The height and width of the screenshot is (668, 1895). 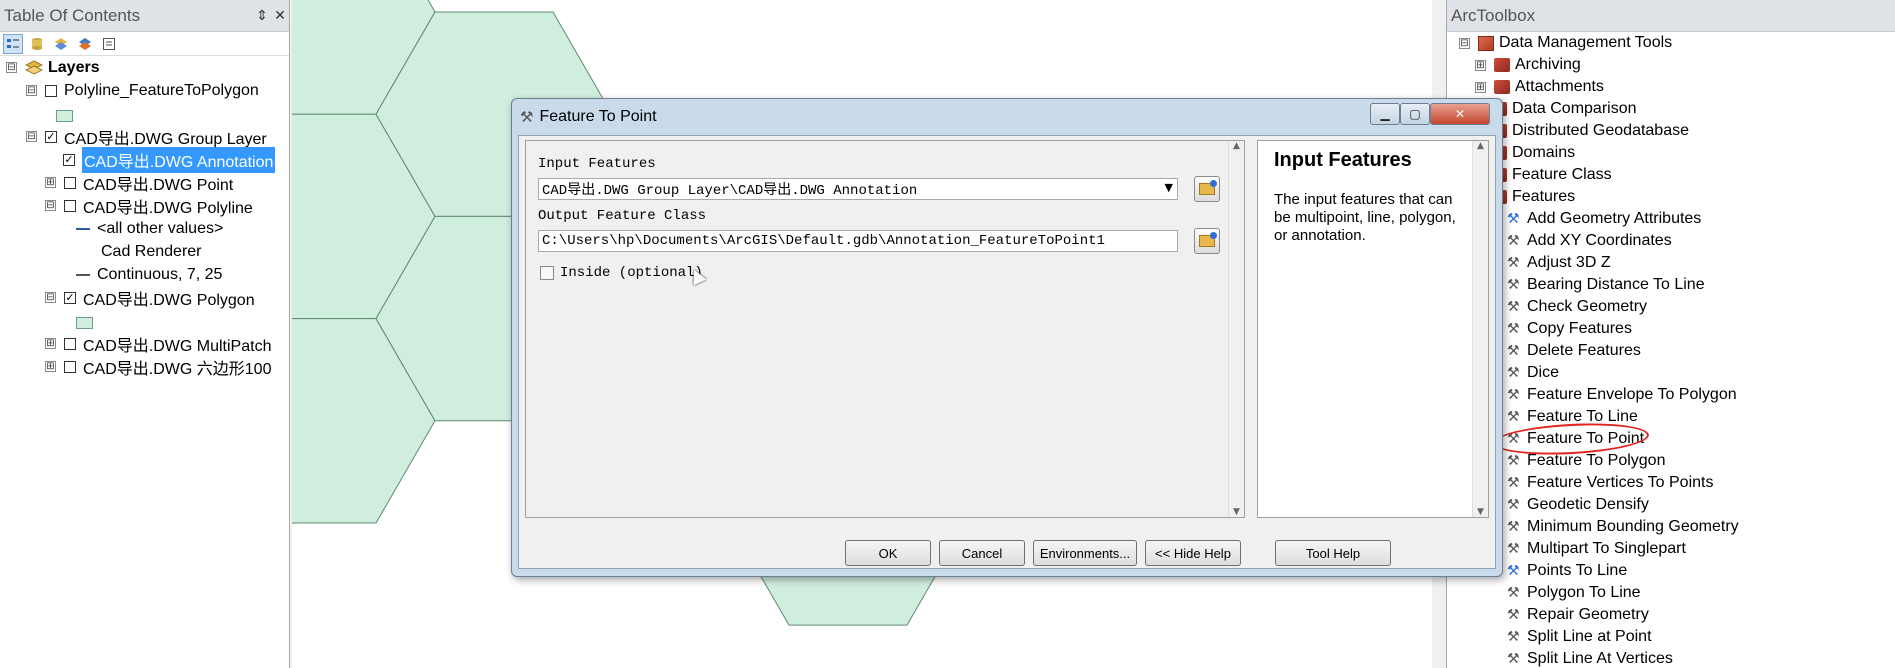 I want to click on parameters-scrollbar: ▲ ▼, so click(x=1236, y=329).